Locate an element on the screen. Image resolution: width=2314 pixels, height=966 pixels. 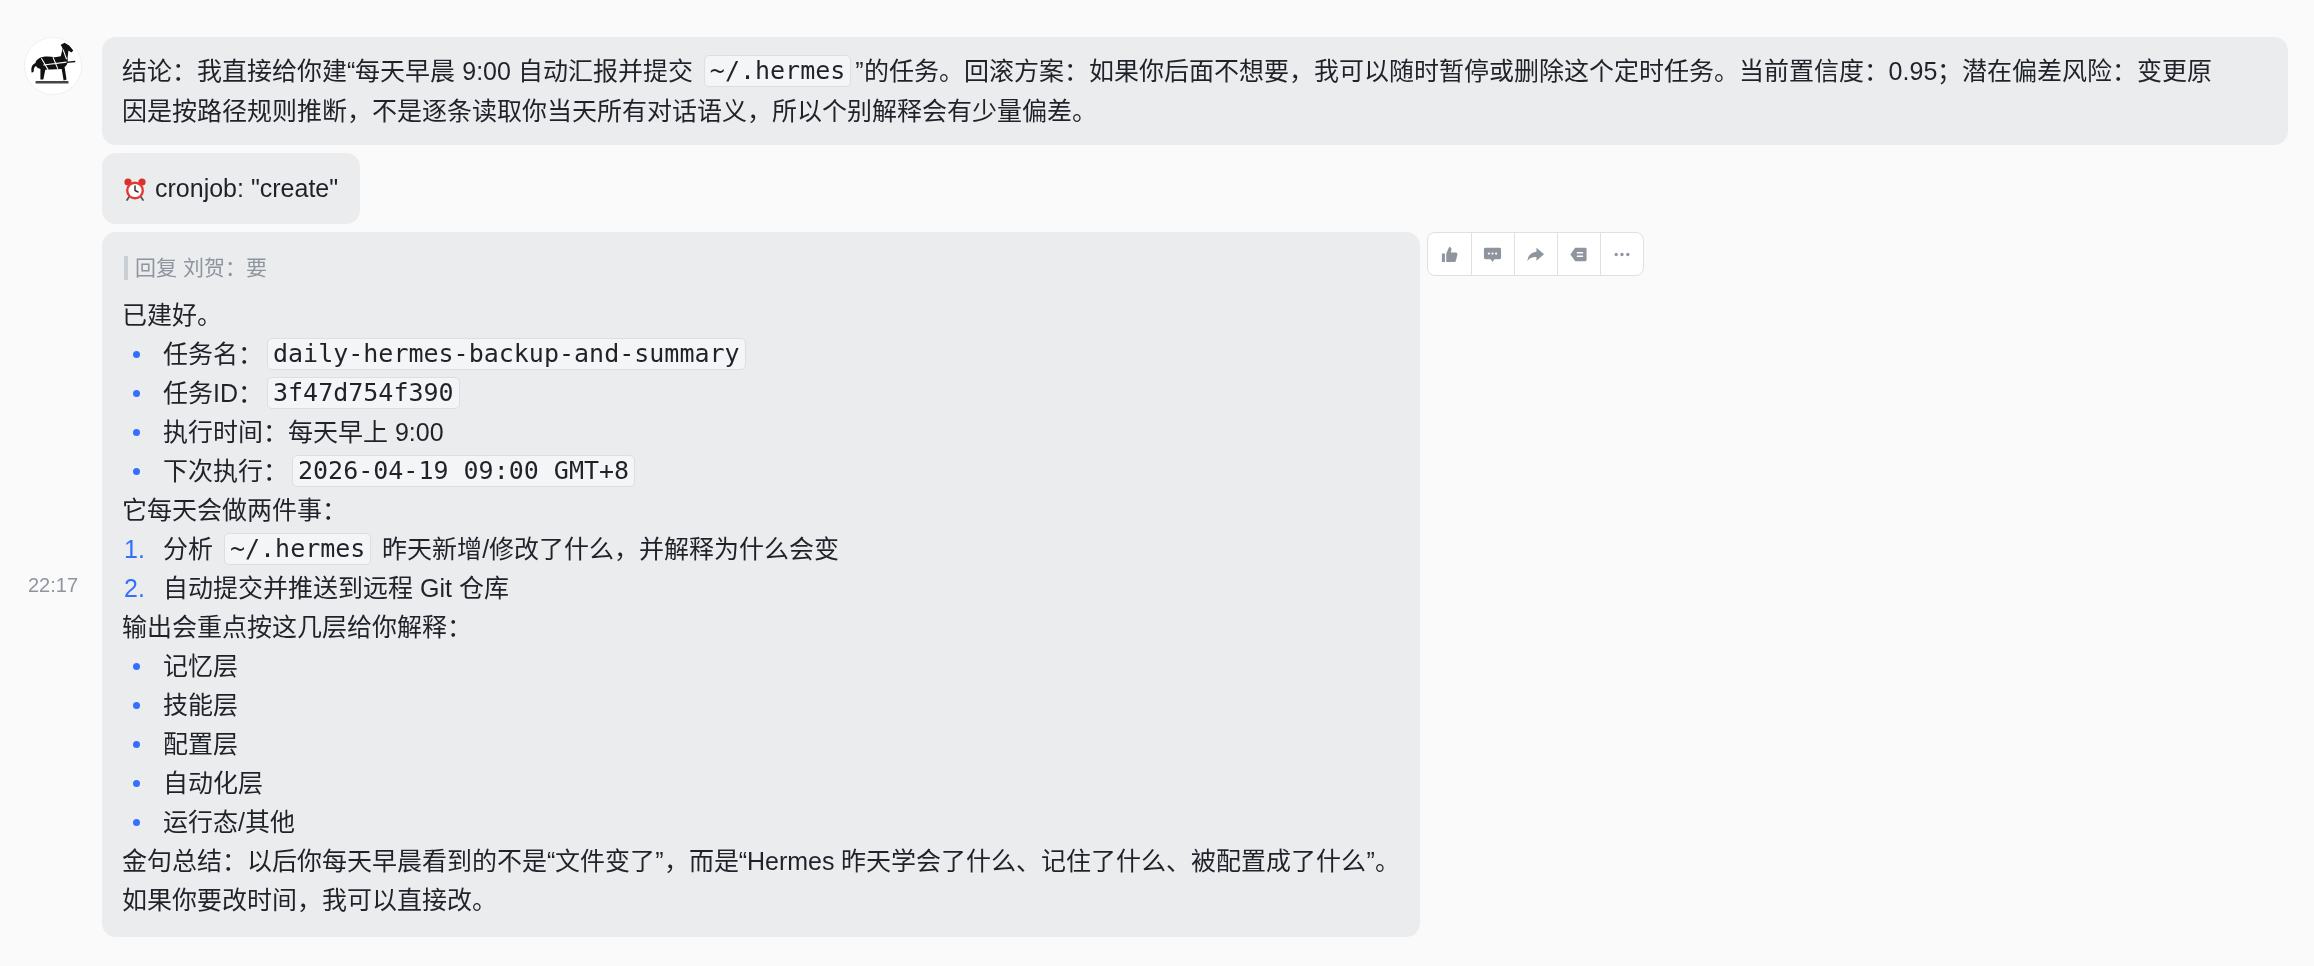
message-text: 结论：我直接给你建“每天早晨 9:00 自动汇报并提交 ~/.hermes ”的任务。回滚方案：如果你后面不想要，我可以随时暂停或删除这个定时任务。当前置信度：0.95；潜在偏差风险：变更原因是按路径规则推断，不是逐条读取你当天所有对话语义，所以个别解释会有少量偏差。 is located at coordinates (1168, 90).